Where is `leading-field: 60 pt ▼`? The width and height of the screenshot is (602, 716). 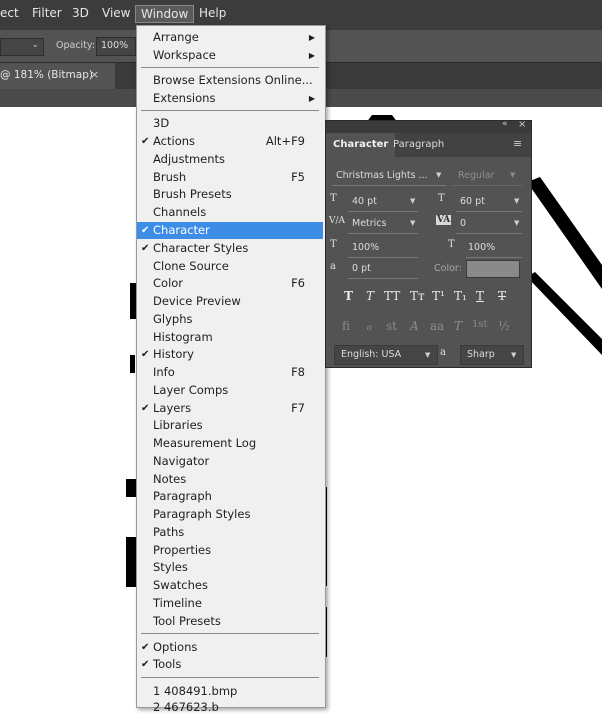 leading-field: 60 pt ▼ is located at coordinates (489, 202).